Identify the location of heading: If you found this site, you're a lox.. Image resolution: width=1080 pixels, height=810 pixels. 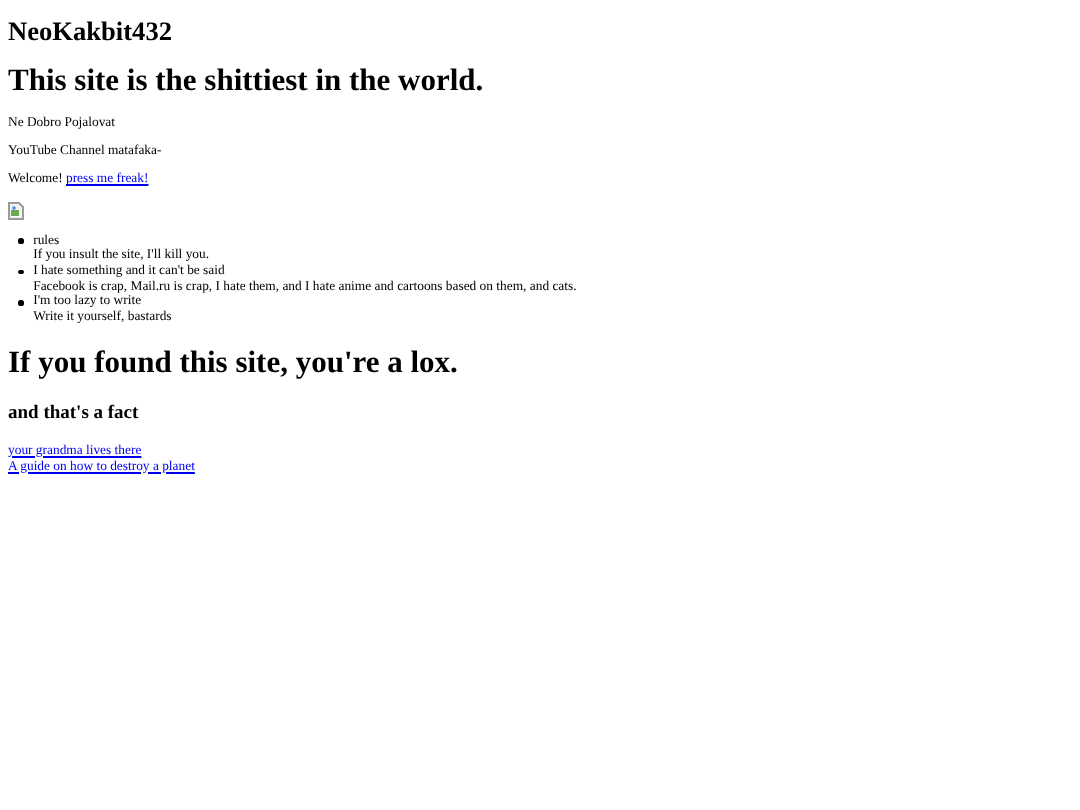
(234, 363).